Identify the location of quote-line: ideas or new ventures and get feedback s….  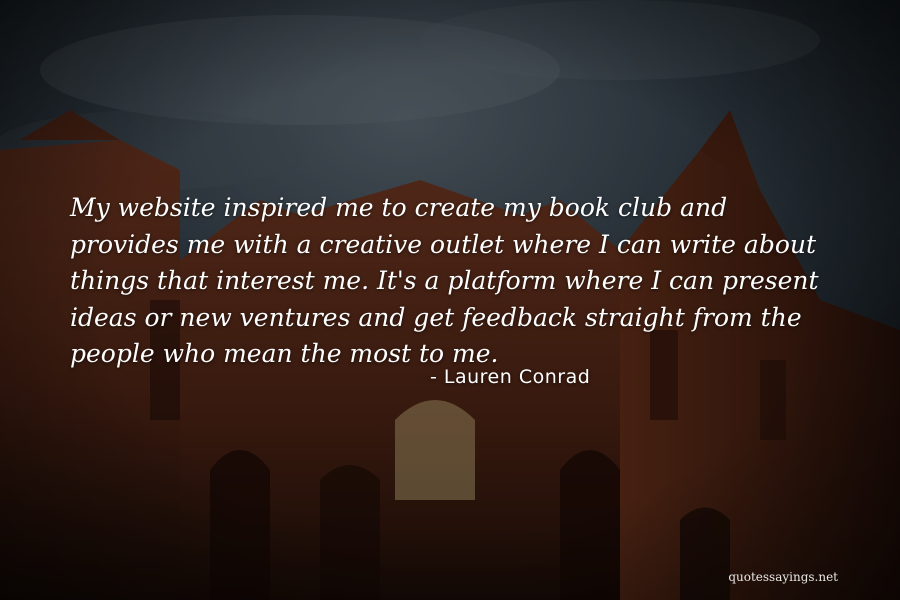
(436, 317).